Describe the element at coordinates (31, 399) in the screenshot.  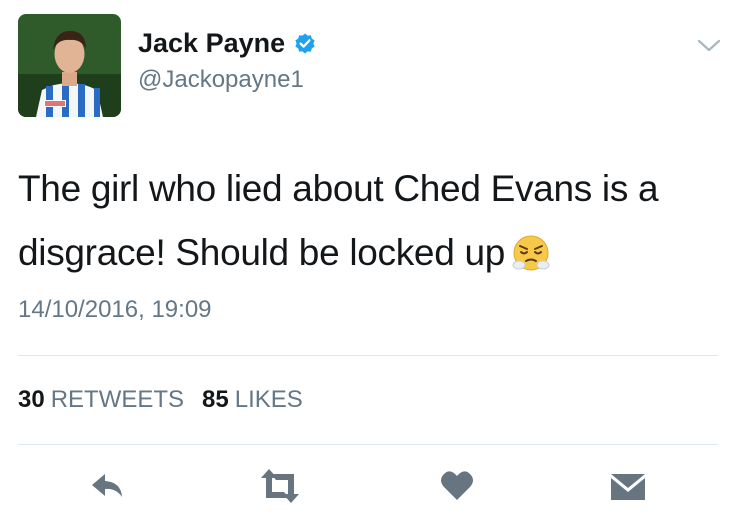
I see `retweets-count: 30` at that location.